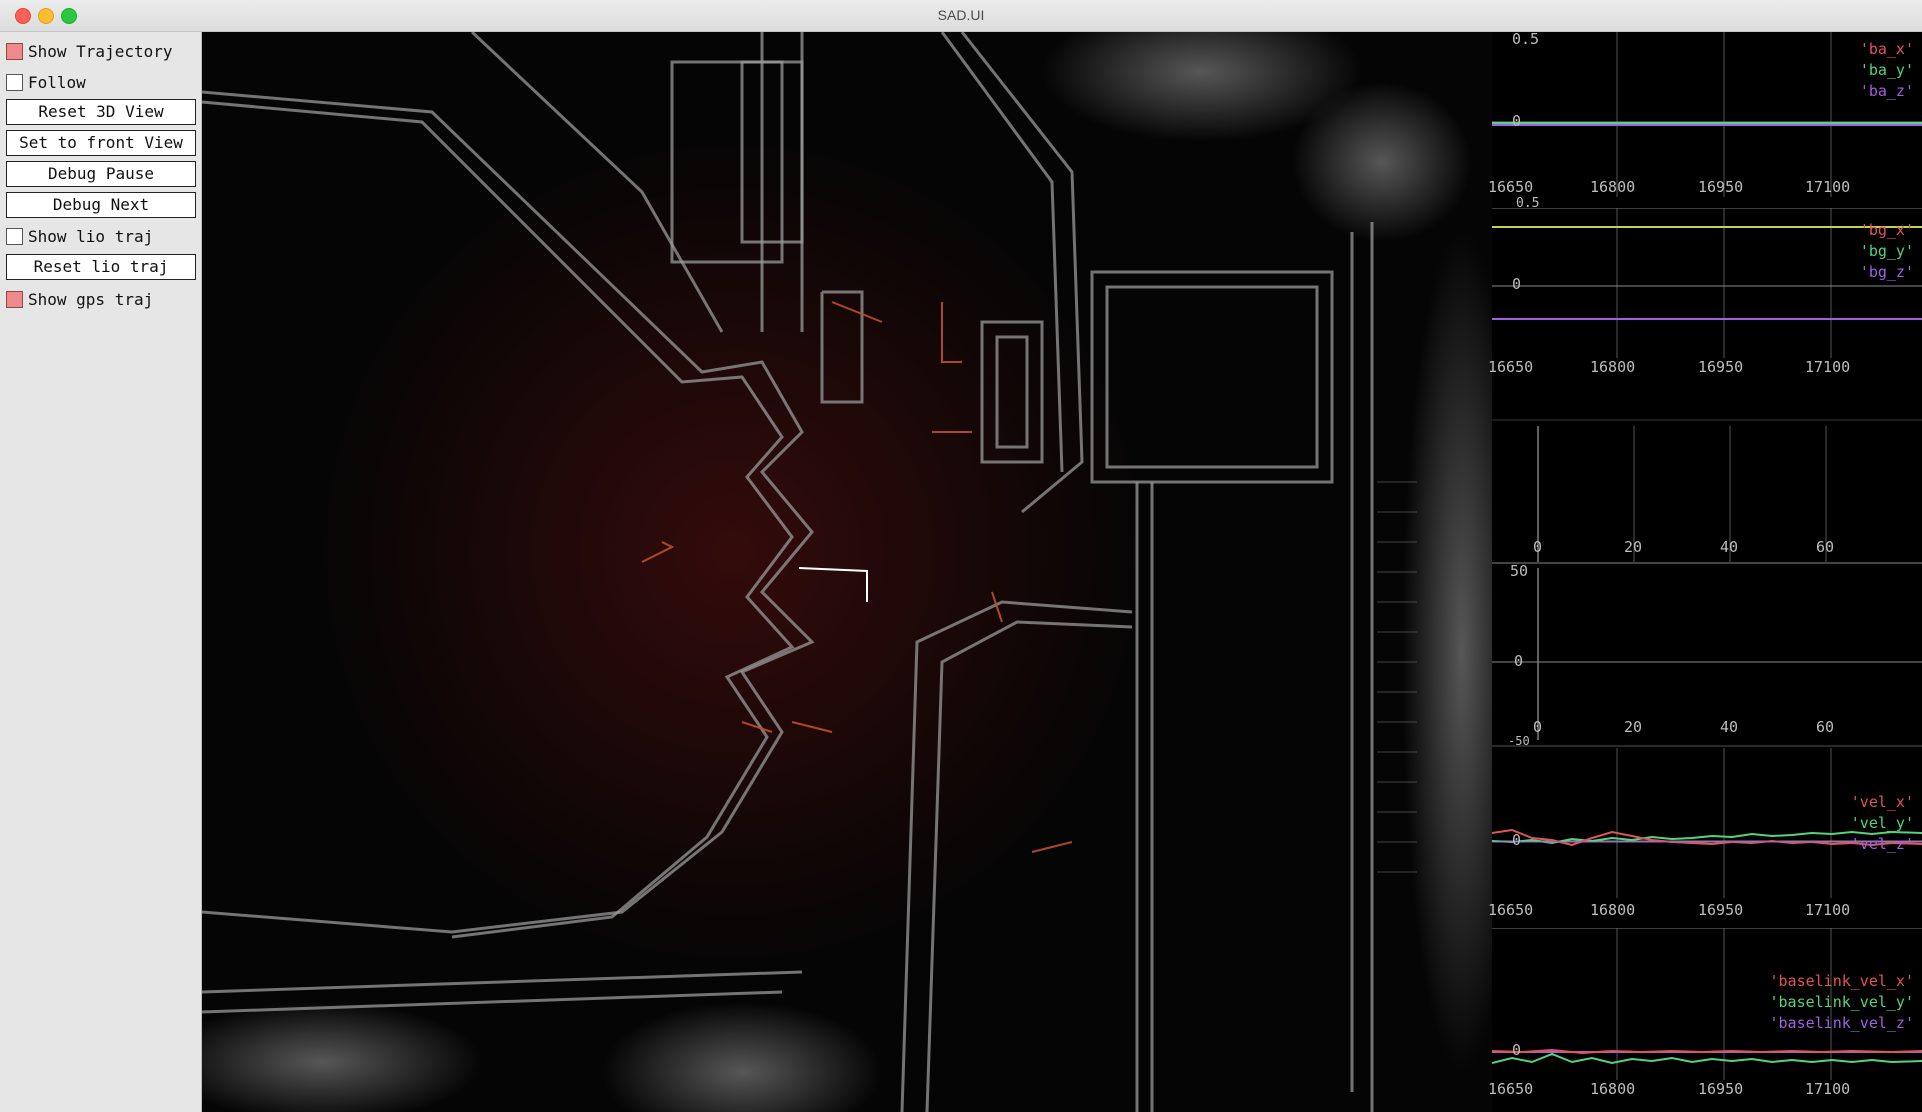  Describe the element at coordinates (1886, 91) in the screenshot. I see `ba-legend-z: 'ba_z'` at that location.